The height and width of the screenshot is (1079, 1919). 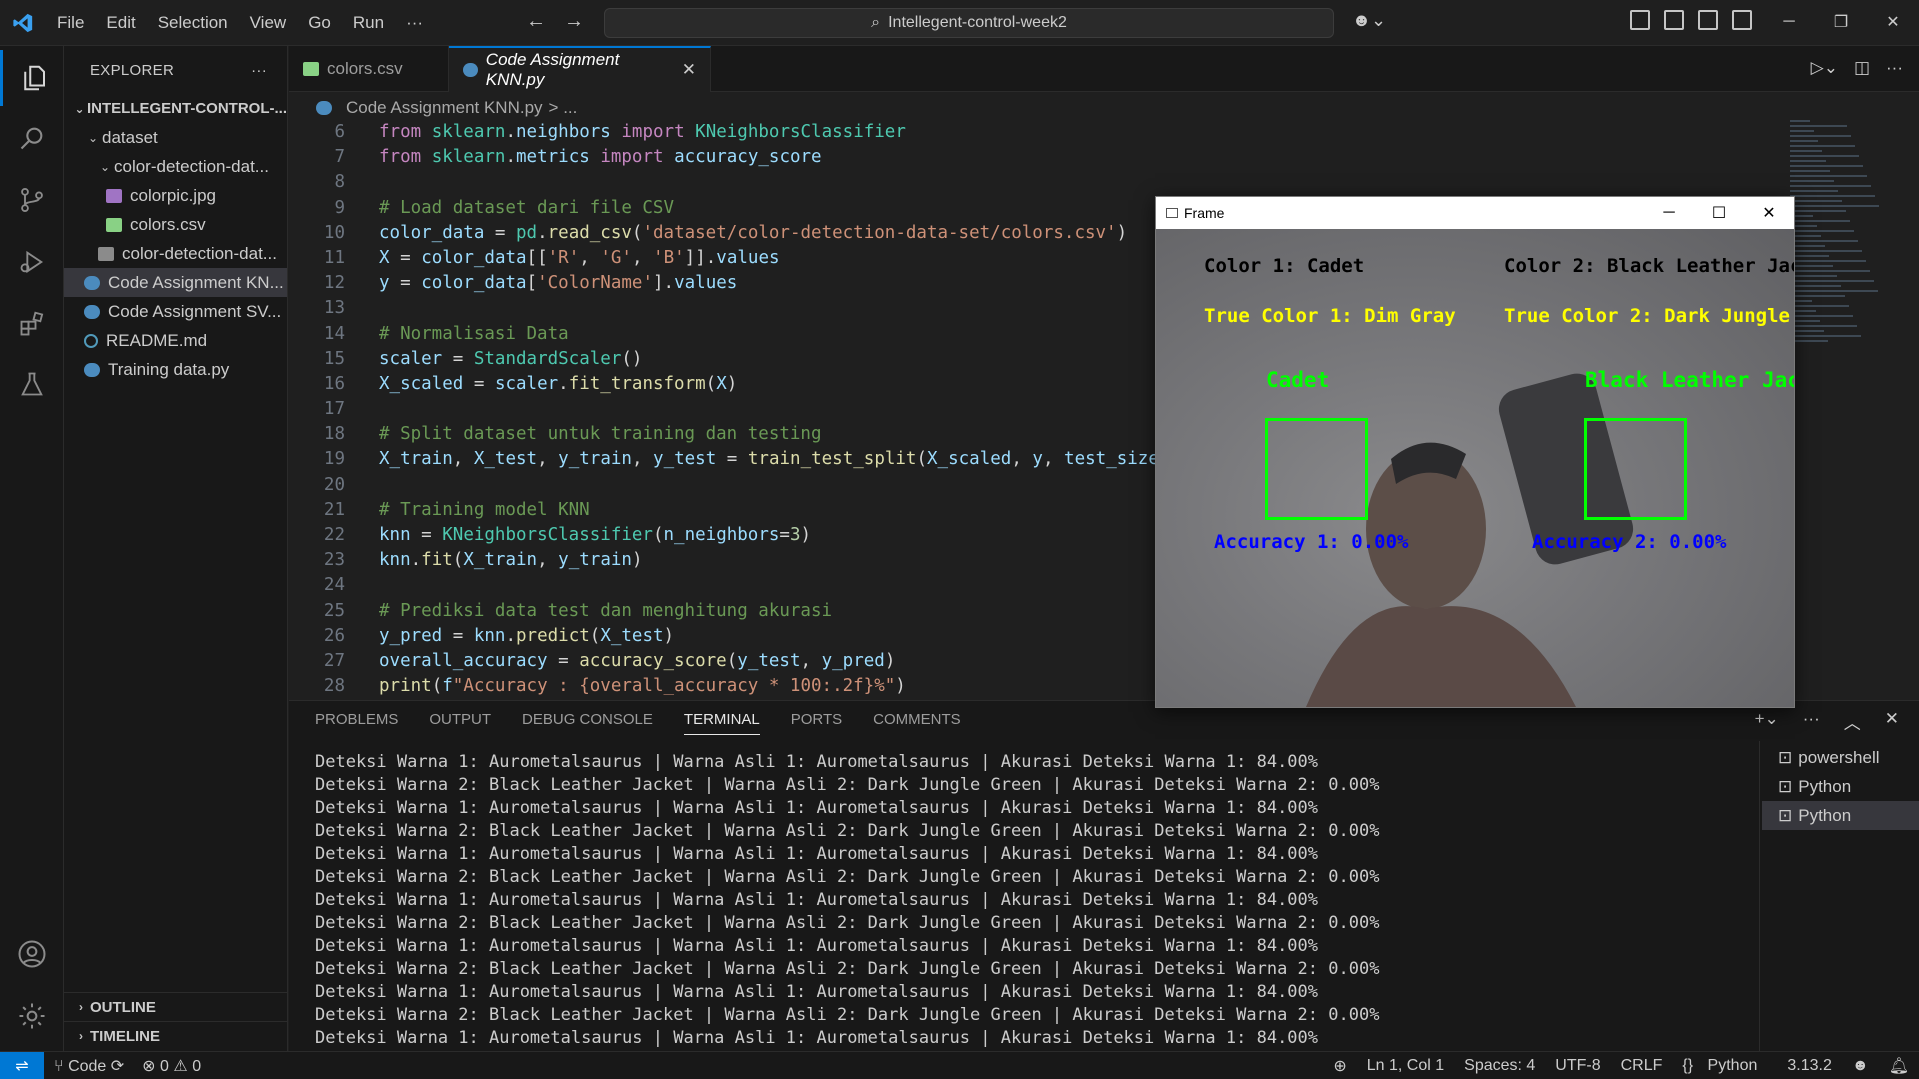 I want to click on line-number: 15, so click(x=334, y=358).